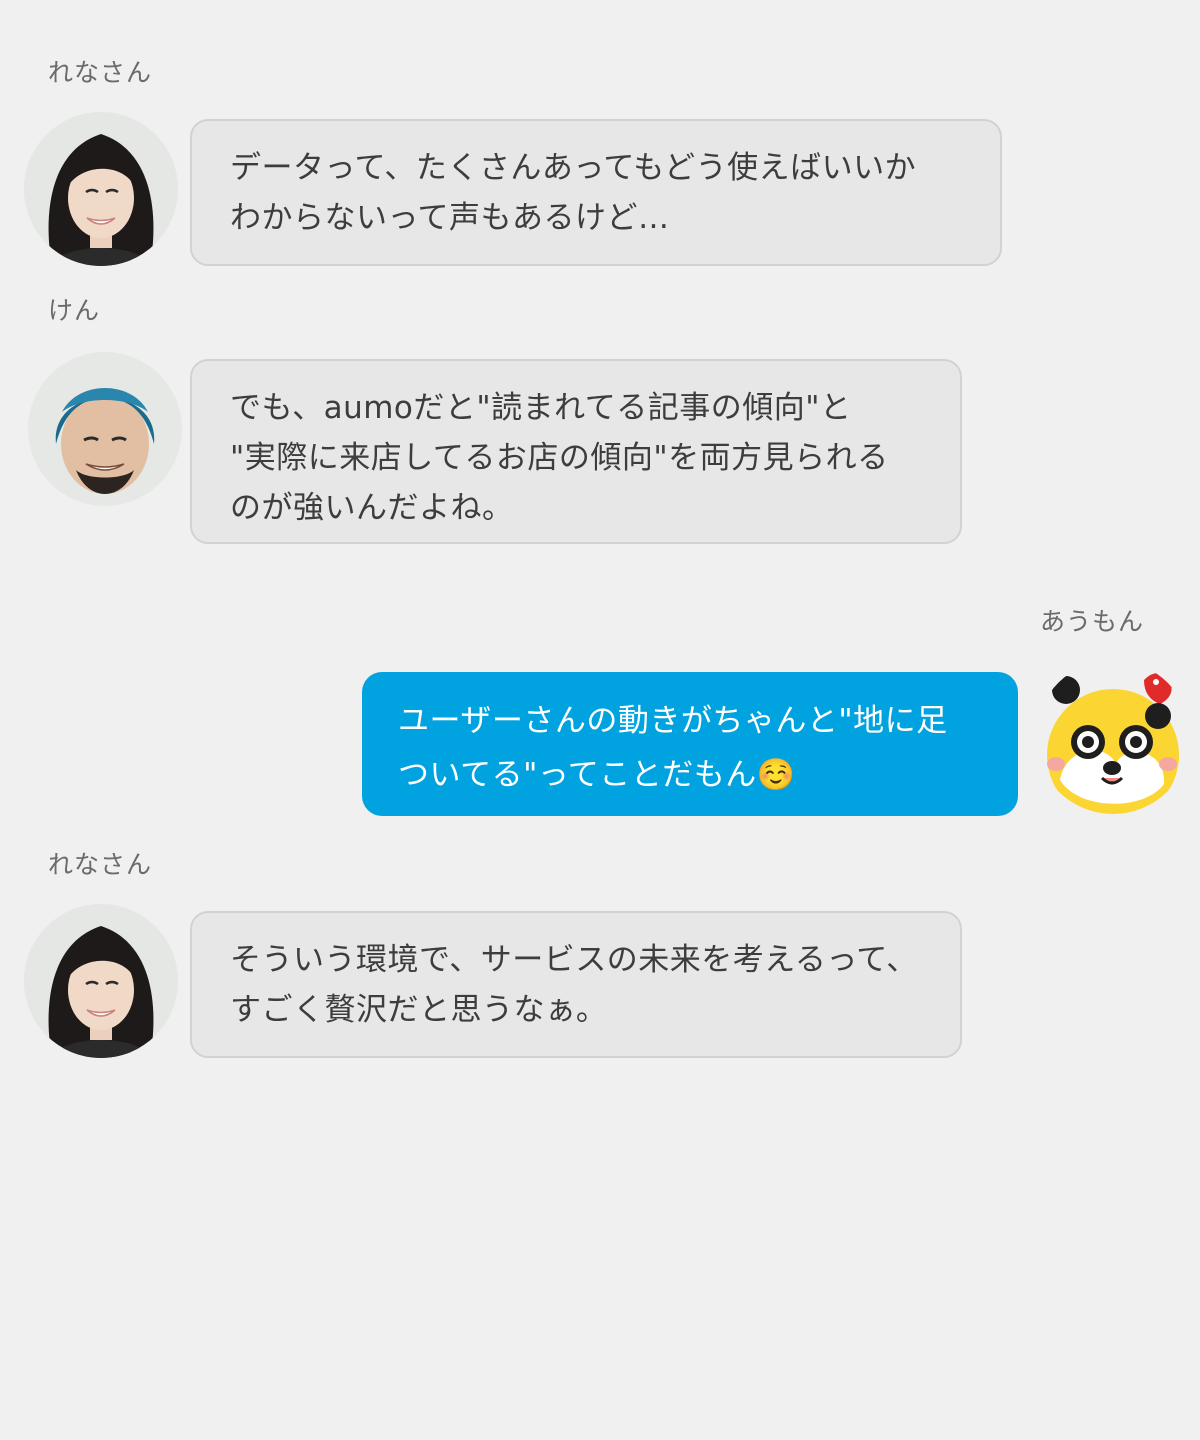 The width and height of the screenshot is (1200, 1440). What do you see at coordinates (576, 984) in the screenshot?
I see `message-bubble: そういう環境で、サービスの未来を考えるって、 すごく贅沢だと思うなぁ。` at bounding box center [576, 984].